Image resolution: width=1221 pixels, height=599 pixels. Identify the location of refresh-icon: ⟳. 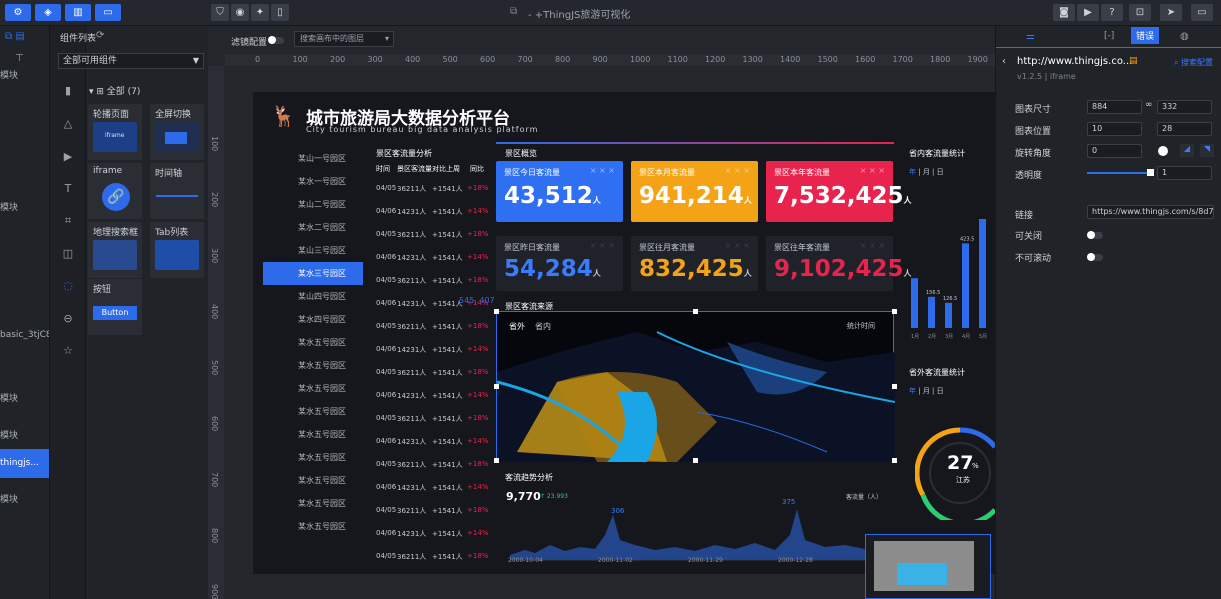
(100, 35).